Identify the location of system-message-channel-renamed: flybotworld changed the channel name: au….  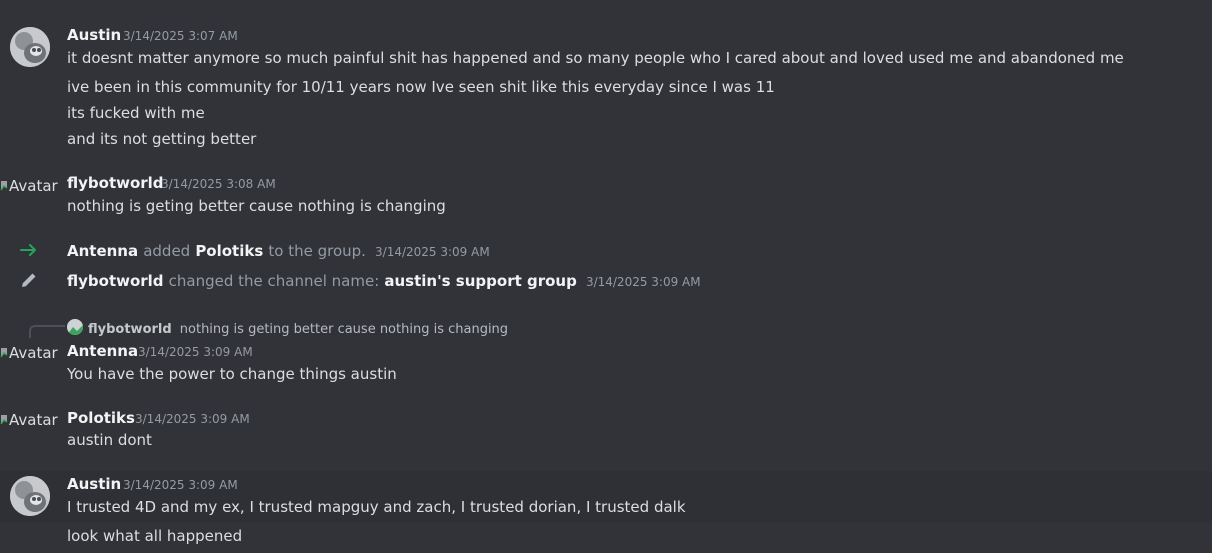
(384, 280).